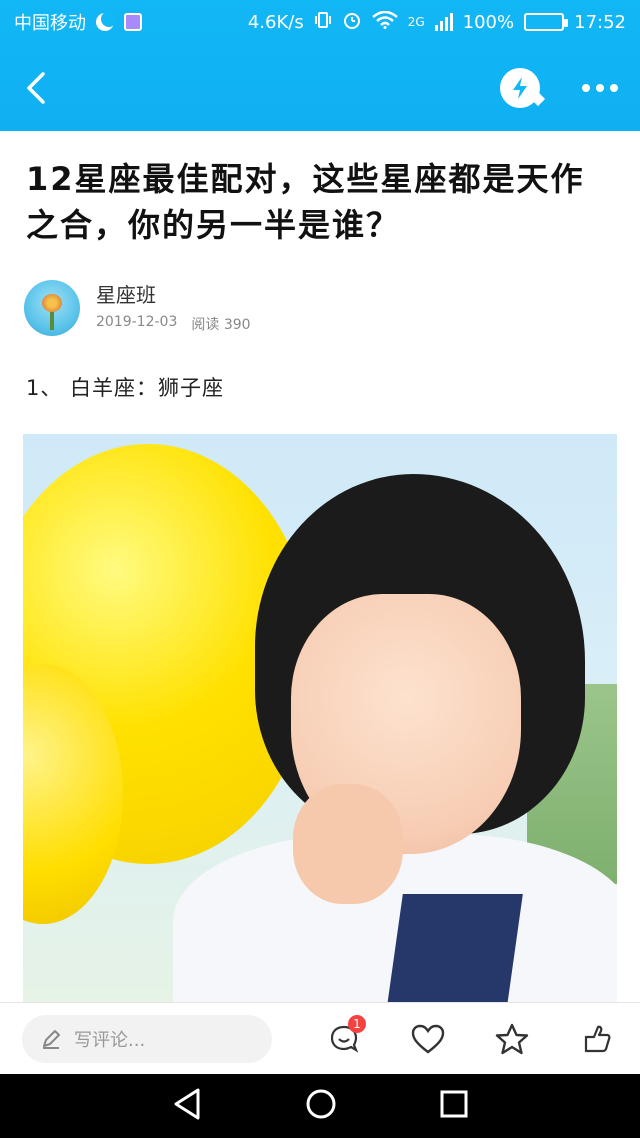  Describe the element at coordinates (275, 22) in the screenshot. I see `network-speed: 4.6K/s` at that location.